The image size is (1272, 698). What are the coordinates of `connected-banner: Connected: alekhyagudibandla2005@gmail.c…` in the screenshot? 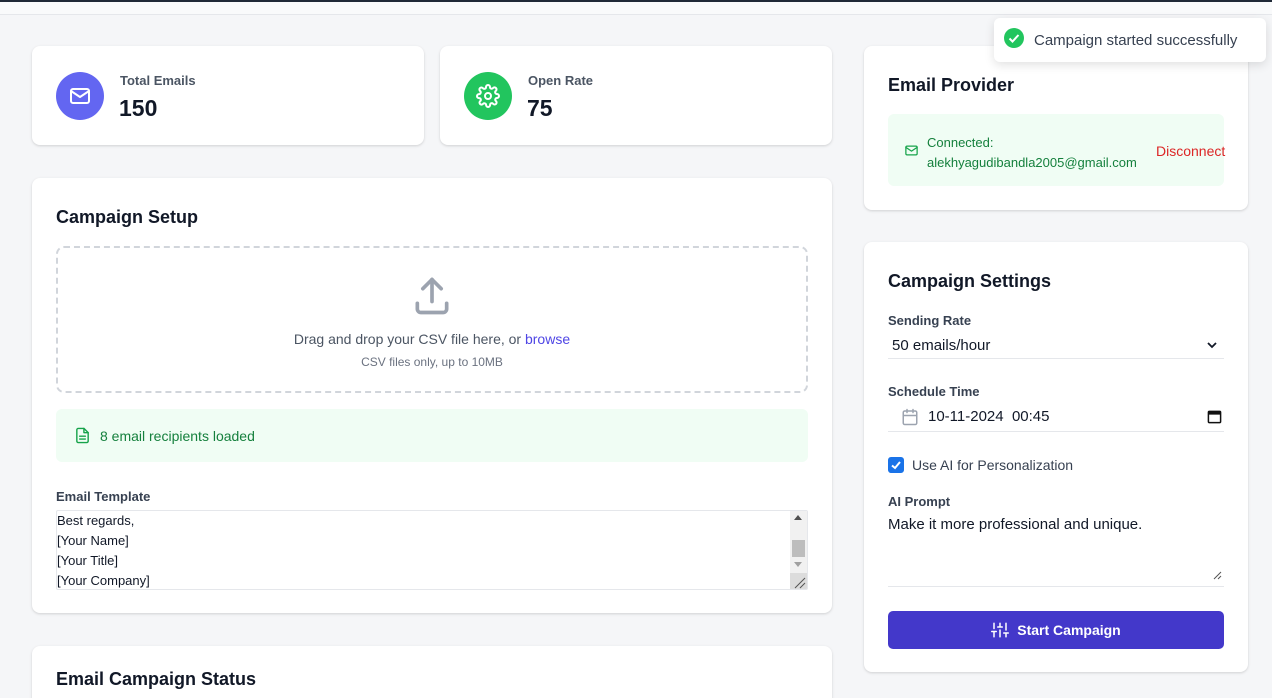 It's located at (1056, 150).